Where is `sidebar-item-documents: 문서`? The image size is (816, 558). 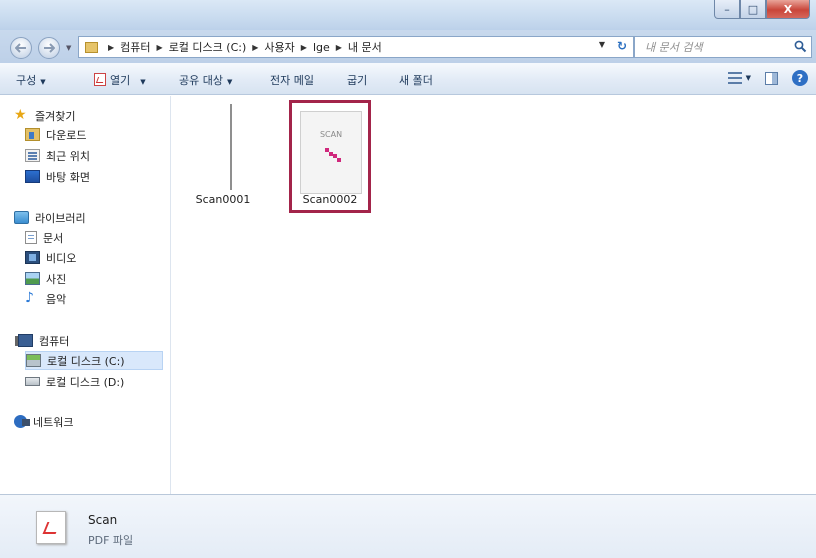 sidebar-item-documents: 문서 is located at coordinates (44, 237).